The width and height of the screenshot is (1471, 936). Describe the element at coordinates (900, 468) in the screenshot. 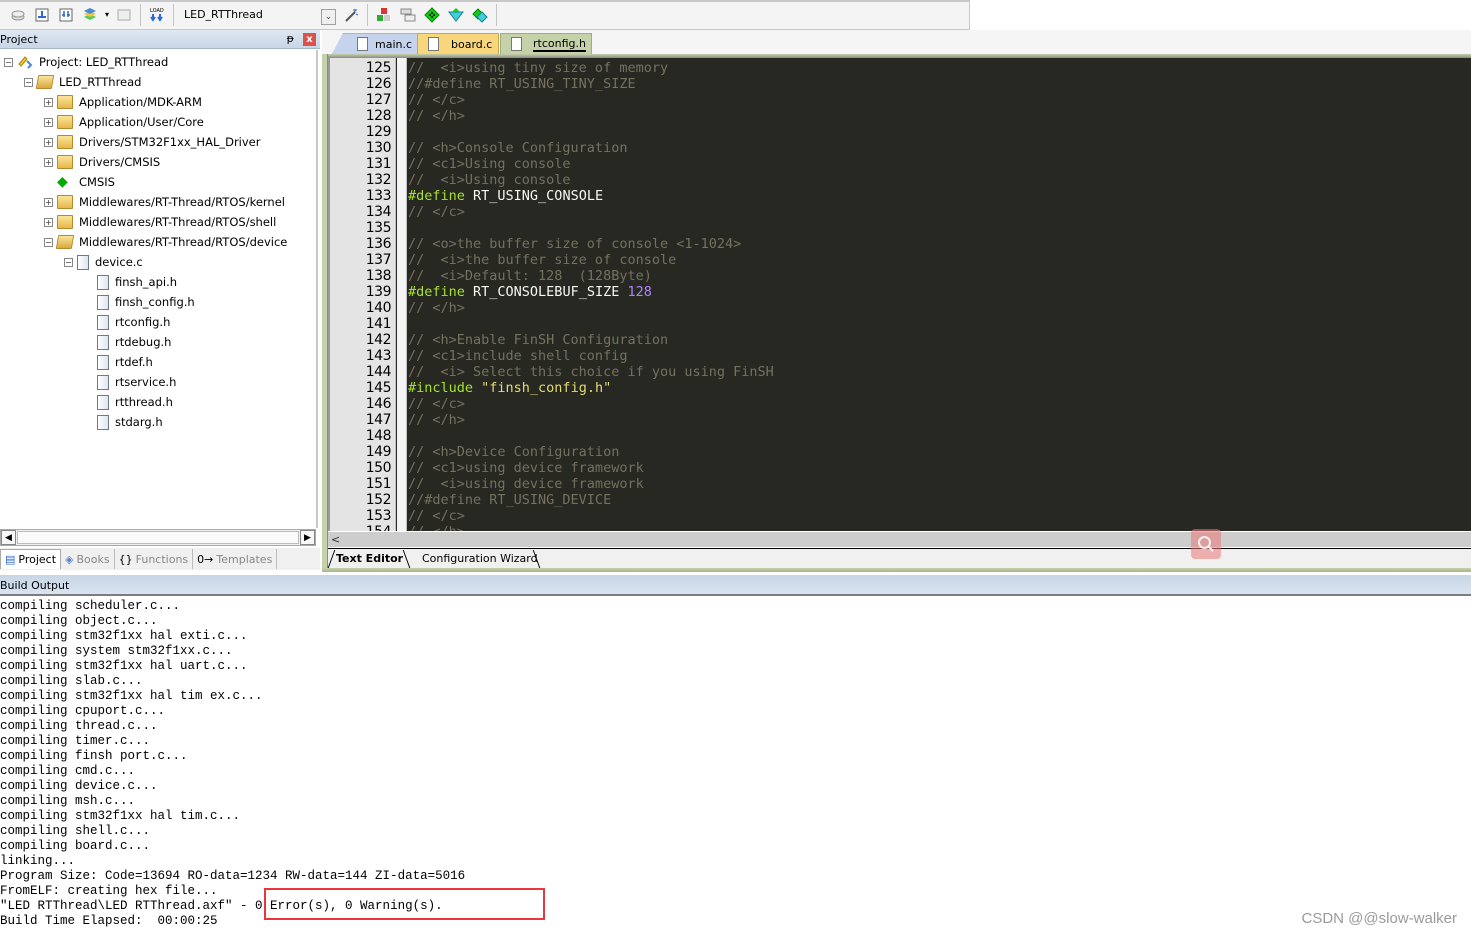

I see `code-line: 150 // <c1>using device framework` at that location.